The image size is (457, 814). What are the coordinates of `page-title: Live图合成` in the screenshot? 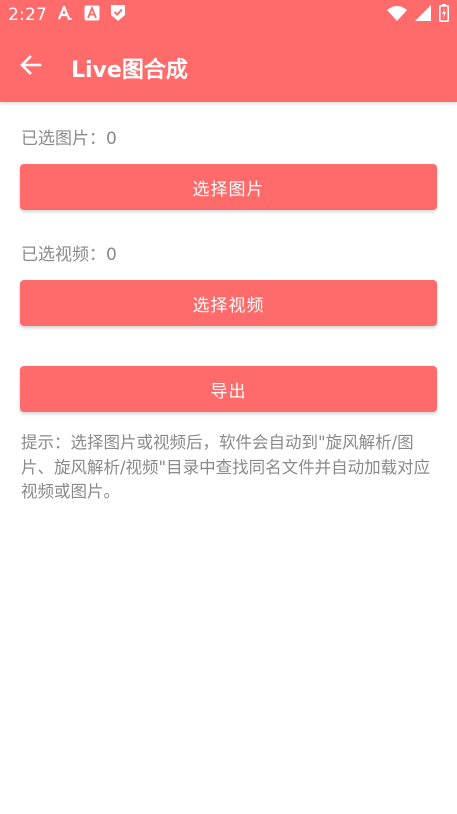 It's located at (129, 70).